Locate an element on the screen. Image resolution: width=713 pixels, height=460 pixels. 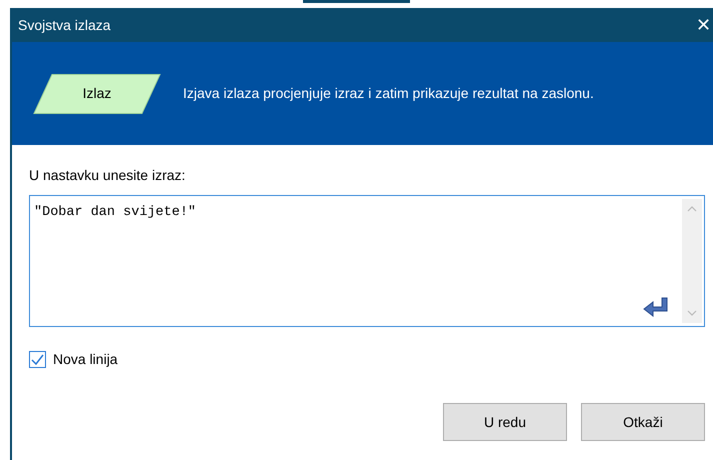
window-title: Svojstva izlaza is located at coordinates (64, 25).